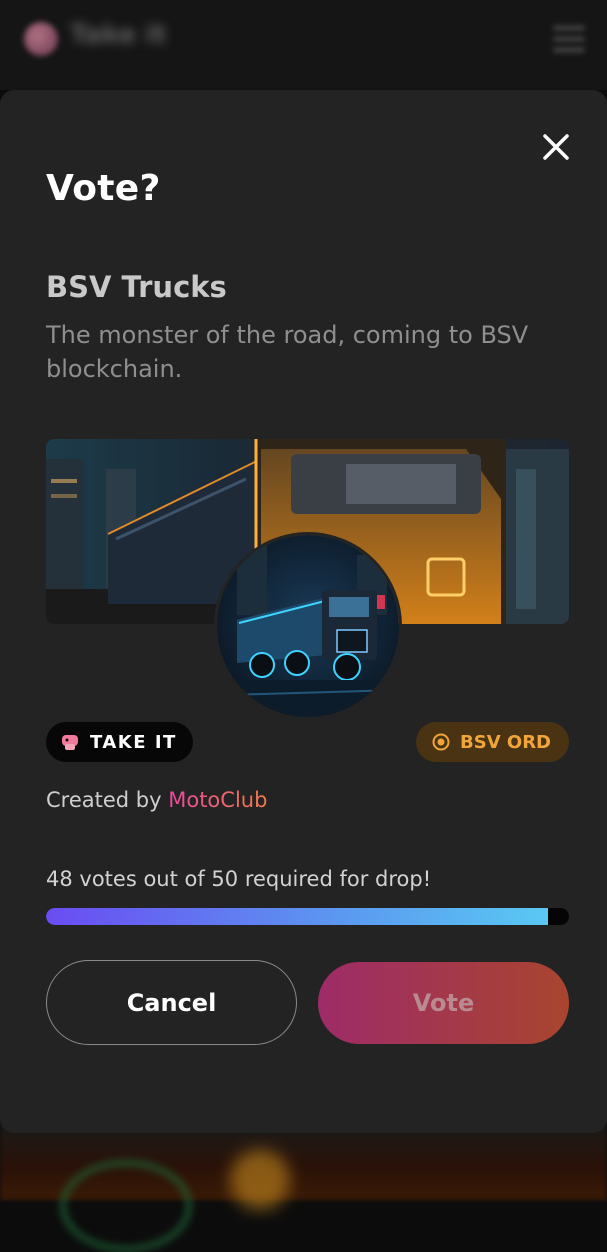  What do you see at coordinates (505, 742) in the screenshot?
I see `chain-badge-label: BSV ORD` at bounding box center [505, 742].